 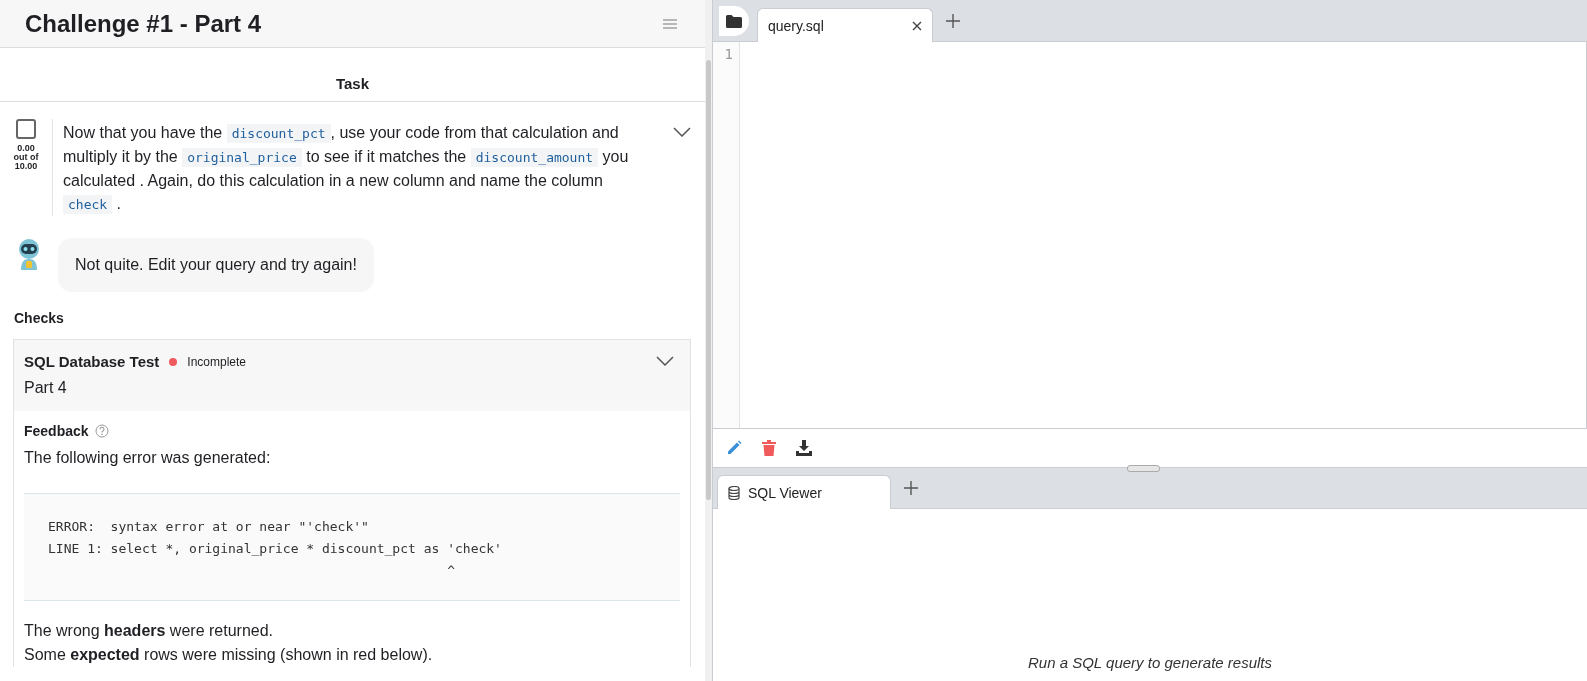 I want to click on feedback-note: Some expected rows were missing (shown in red below)., so click(x=229, y=655).